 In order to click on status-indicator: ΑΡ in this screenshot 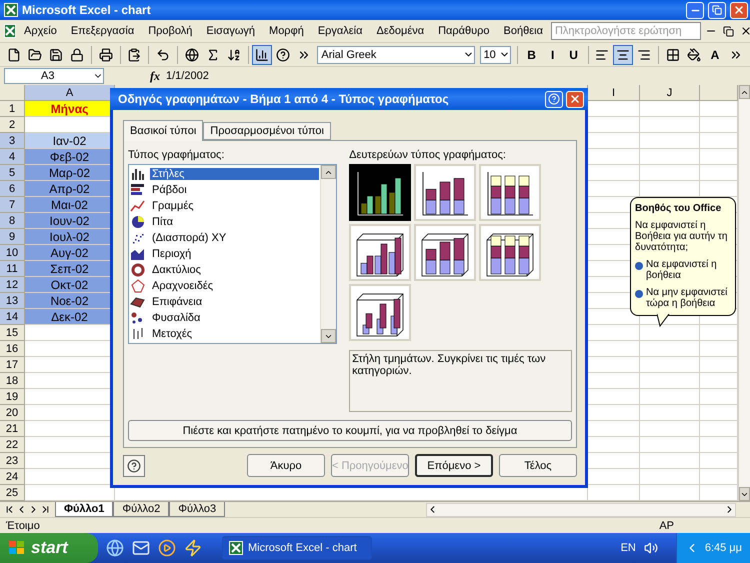, I will do `click(666, 526)`.